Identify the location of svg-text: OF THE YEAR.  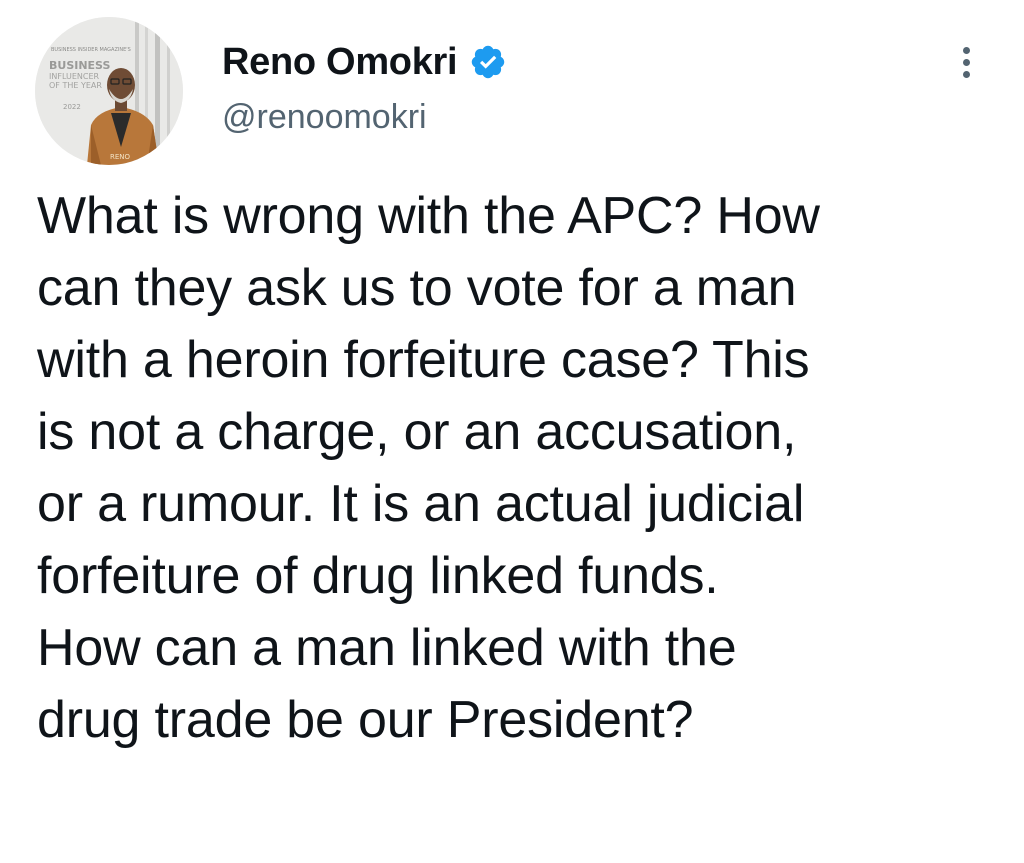
(75, 85).